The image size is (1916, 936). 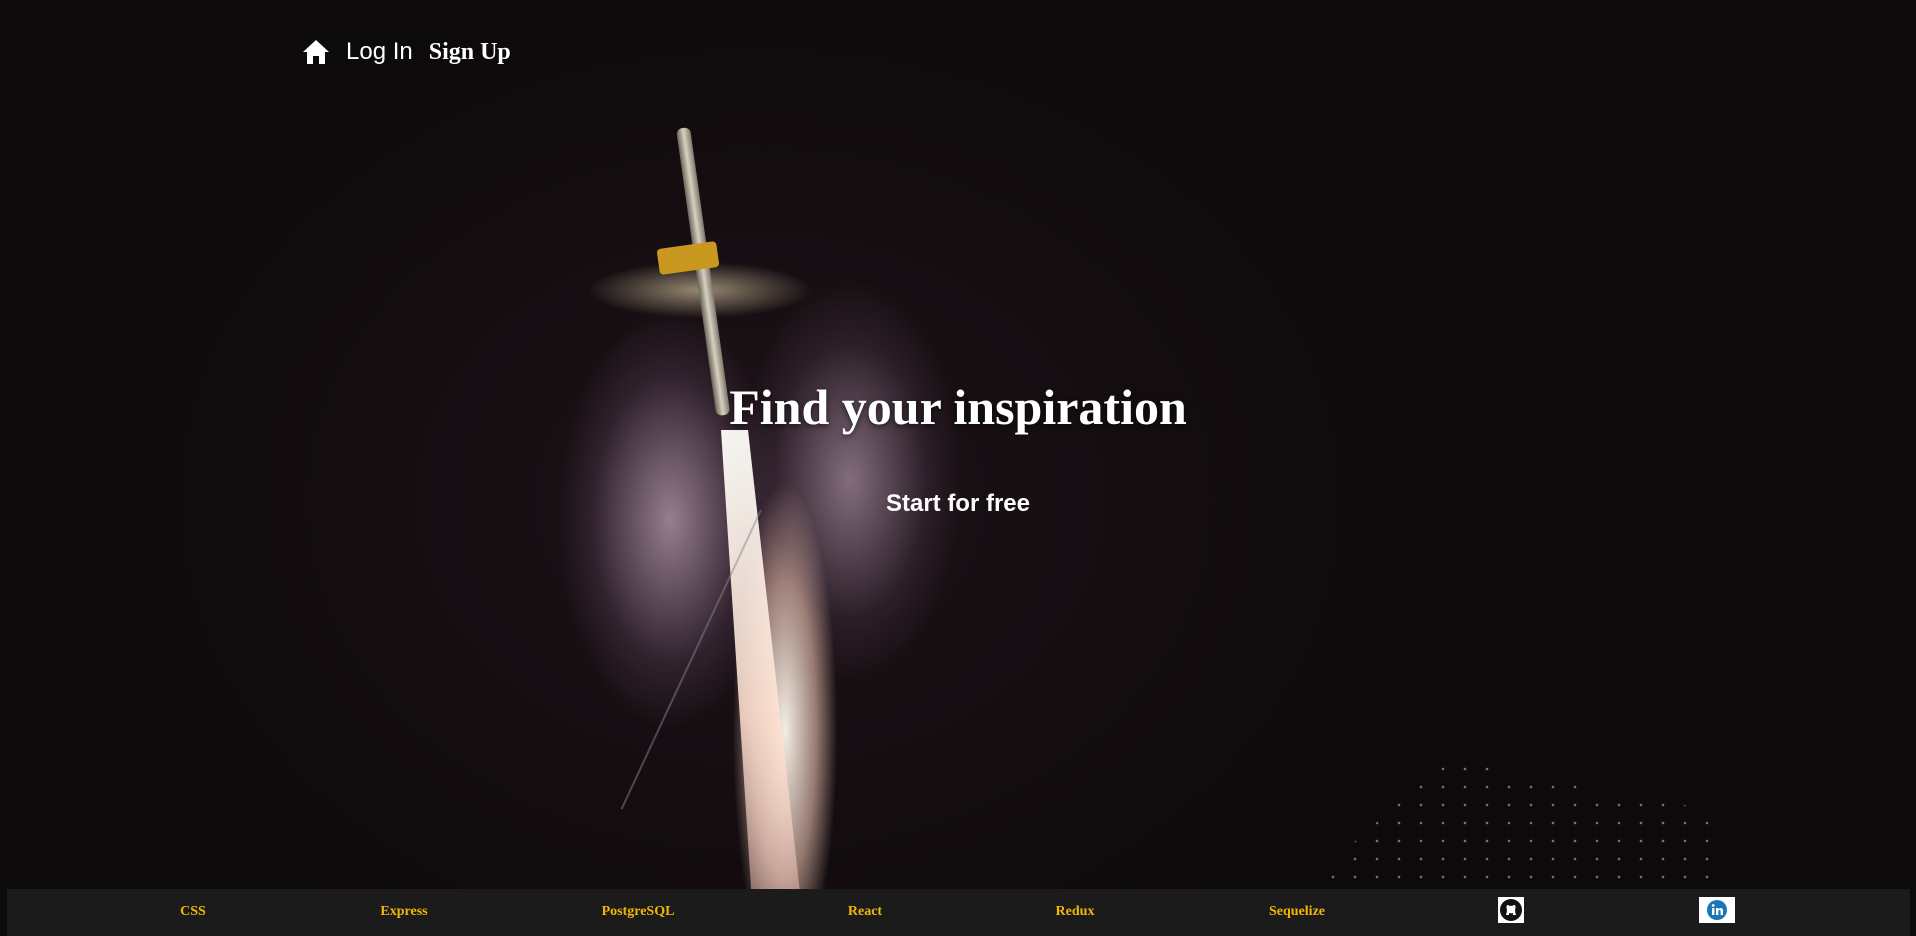 What do you see at coordinates (958, 407) in the screenshot?
I see `hero-headline: Find your inspiration` at bounding box center [958, 407].